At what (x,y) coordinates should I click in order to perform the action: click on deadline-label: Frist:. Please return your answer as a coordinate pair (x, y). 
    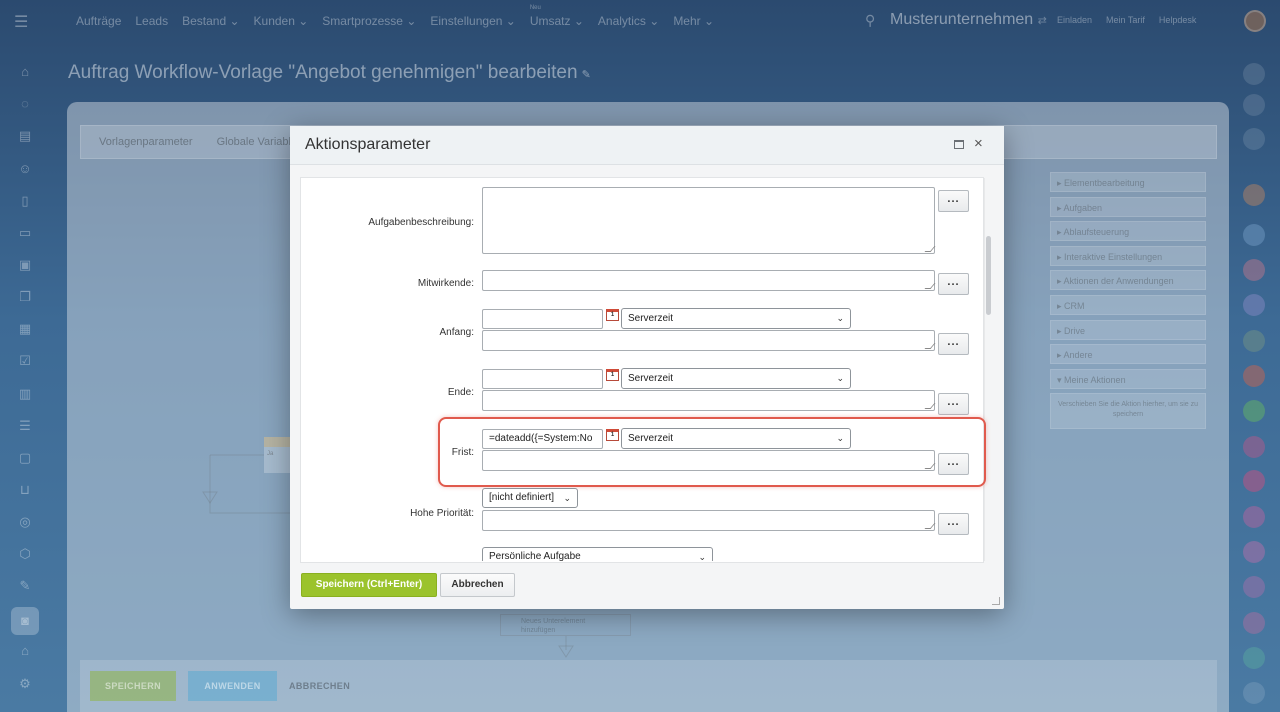
    Looking at the image, I should click on (462, 452).